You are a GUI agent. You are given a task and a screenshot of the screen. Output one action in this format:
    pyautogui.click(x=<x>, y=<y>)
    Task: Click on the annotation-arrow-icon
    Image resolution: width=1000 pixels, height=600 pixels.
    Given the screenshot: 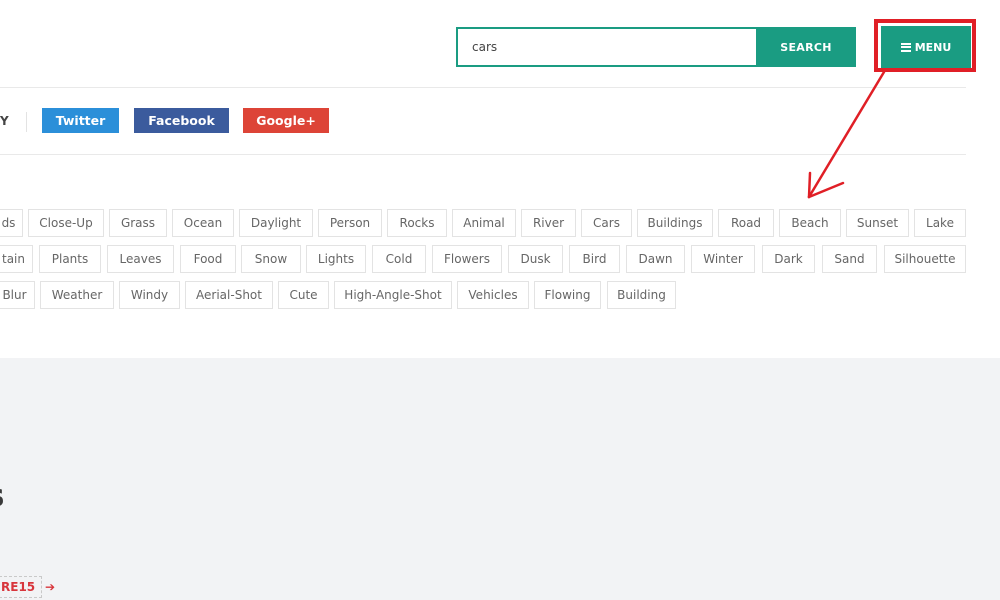 What is the action you would take?
    pyautogui.click(x=846, y=134)
    